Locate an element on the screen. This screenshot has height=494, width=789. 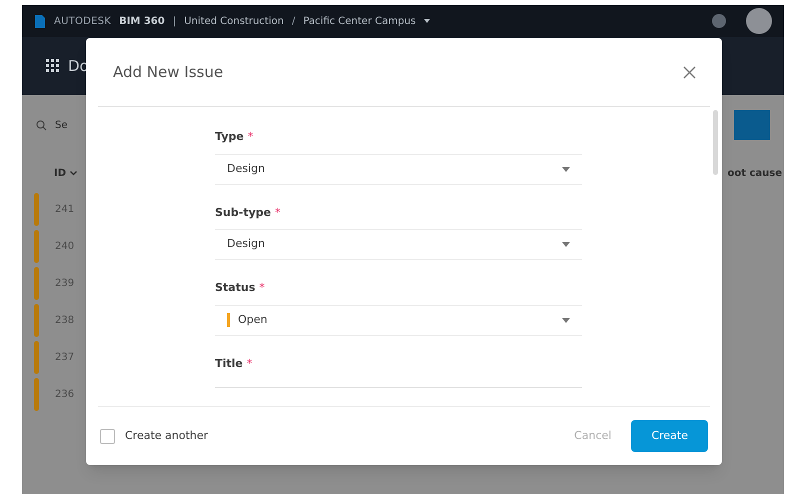
search-icon is located at coordinates (41, 125).